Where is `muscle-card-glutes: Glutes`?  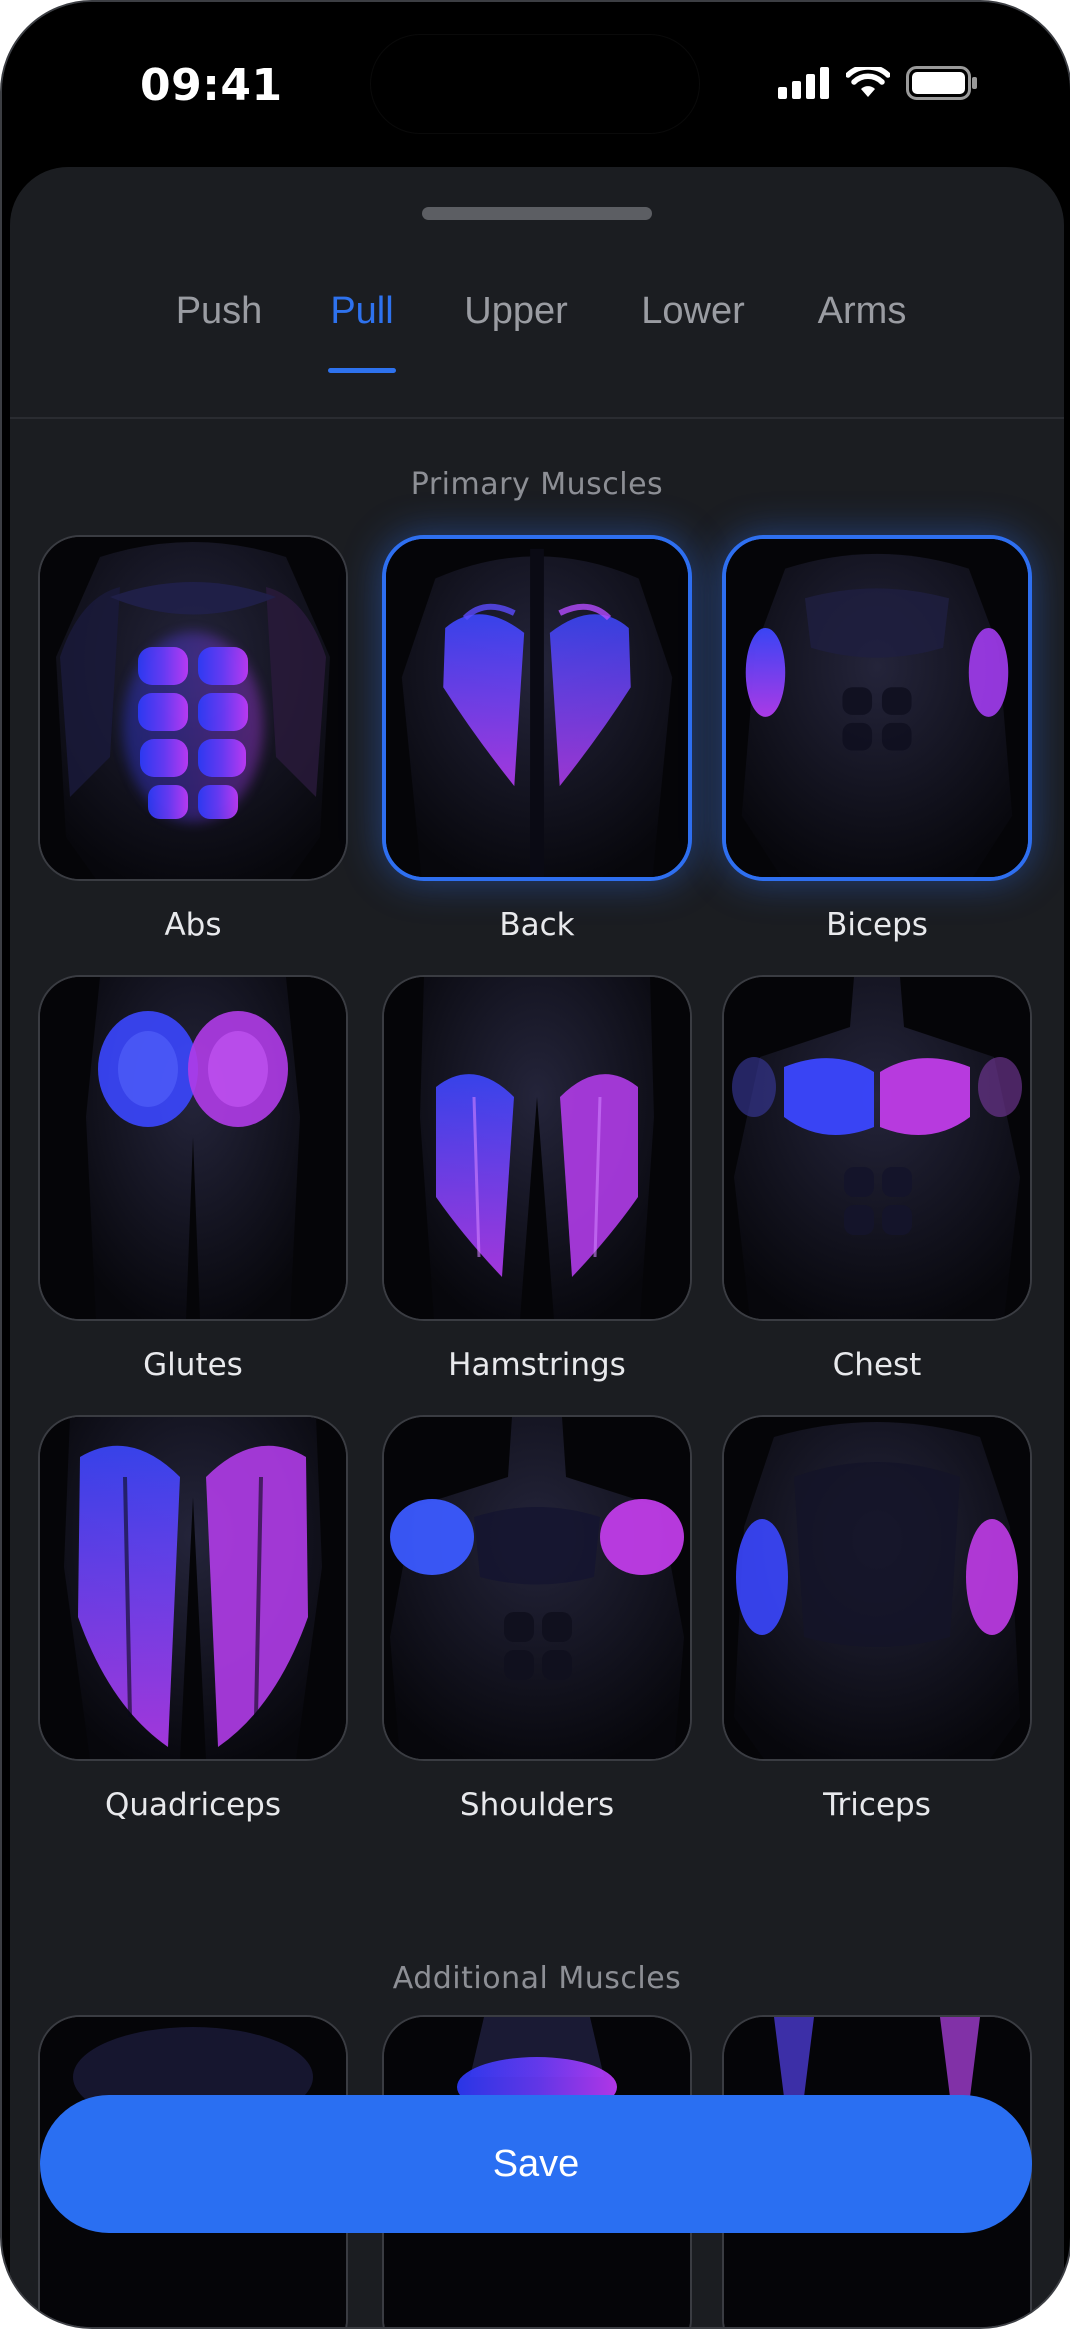 muscle-card-glutes: Glutes is located at coordinates (193, 1179).